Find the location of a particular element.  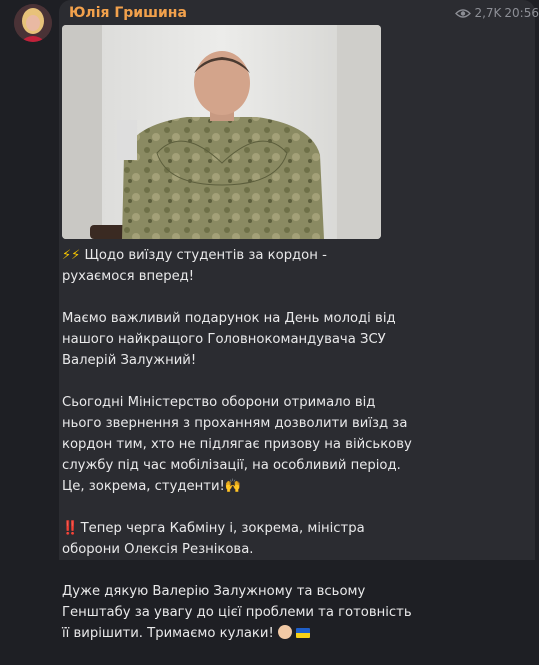

raised-hands-icon: 🙌 is located at coordinates (233, 486).